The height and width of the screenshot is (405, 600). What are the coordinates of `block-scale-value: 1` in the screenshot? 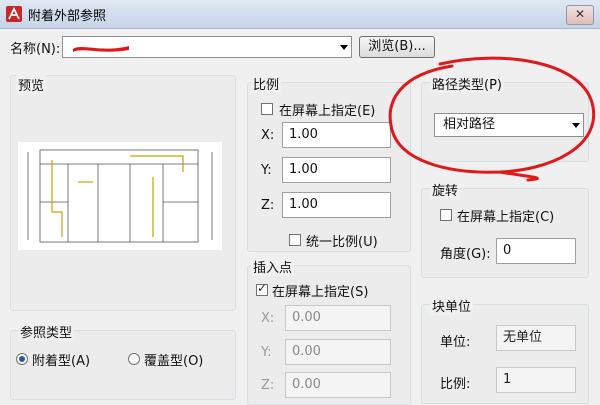 It's located at (536, 380).